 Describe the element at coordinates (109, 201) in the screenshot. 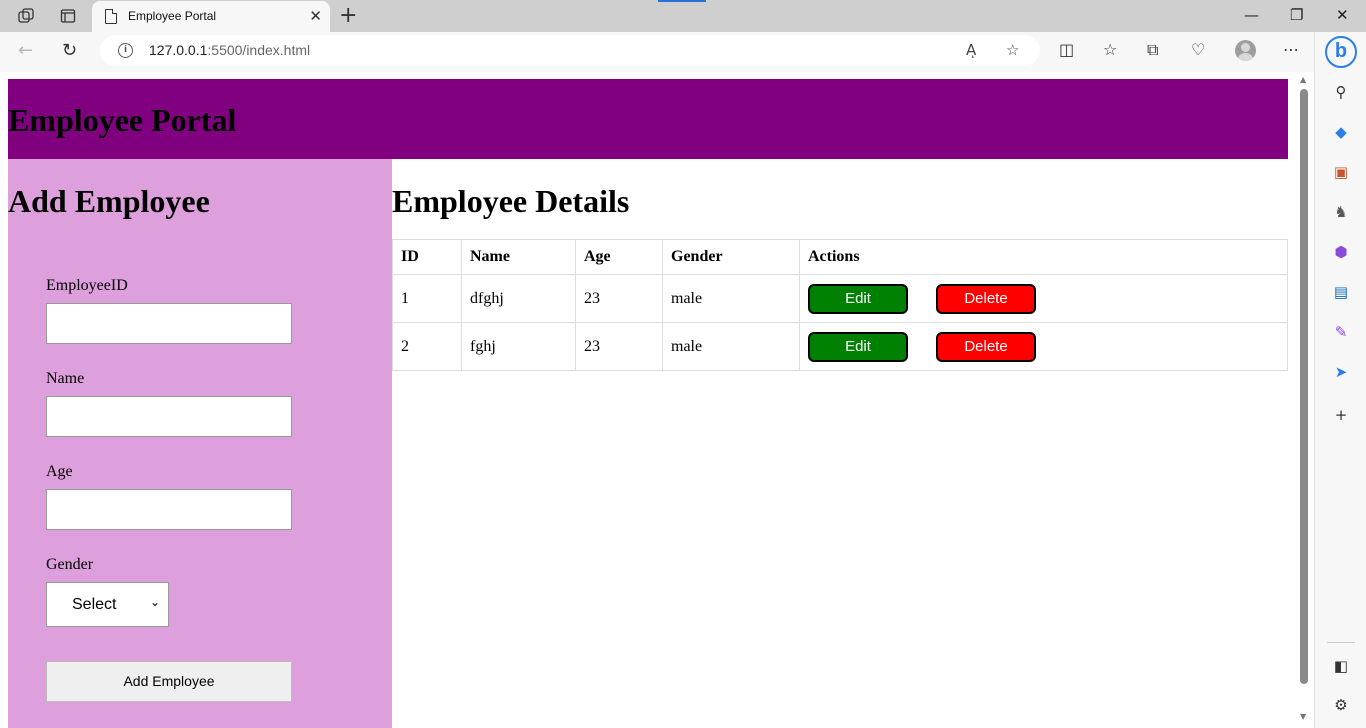

I see `add-employee-heading: Add Employee` at that location.